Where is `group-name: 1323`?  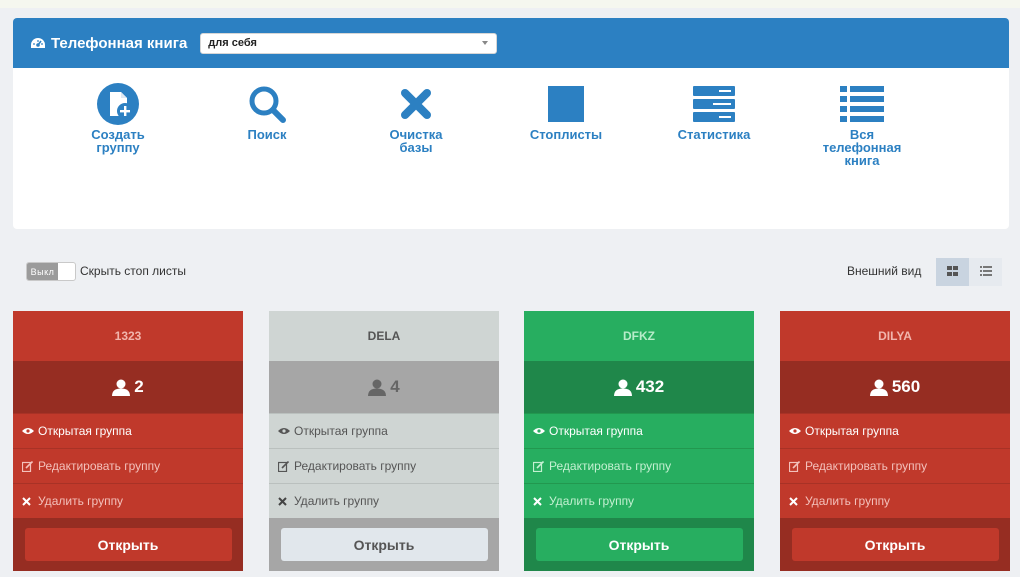
group-name: 1323 is located at coordinates (128, 336).